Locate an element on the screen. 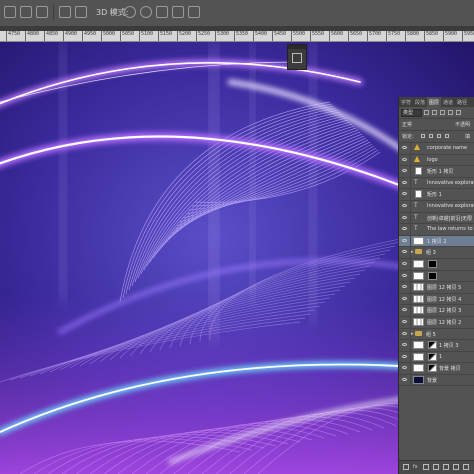  tab-paths: 路径 is located at coordinates (462, 102).